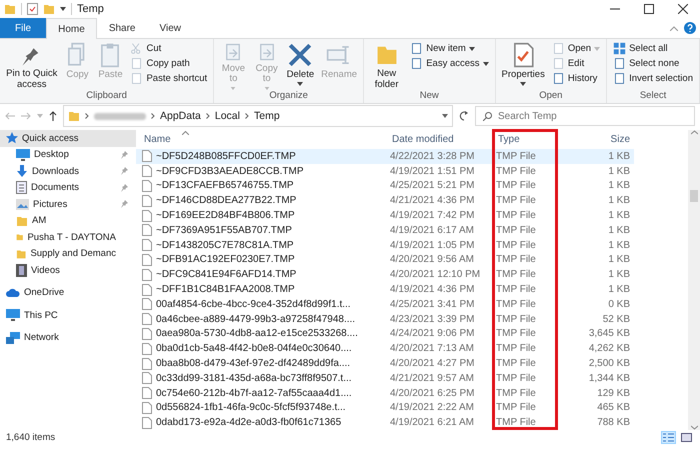  I want to click on ribbon-button: Select none, so click(653, 63).